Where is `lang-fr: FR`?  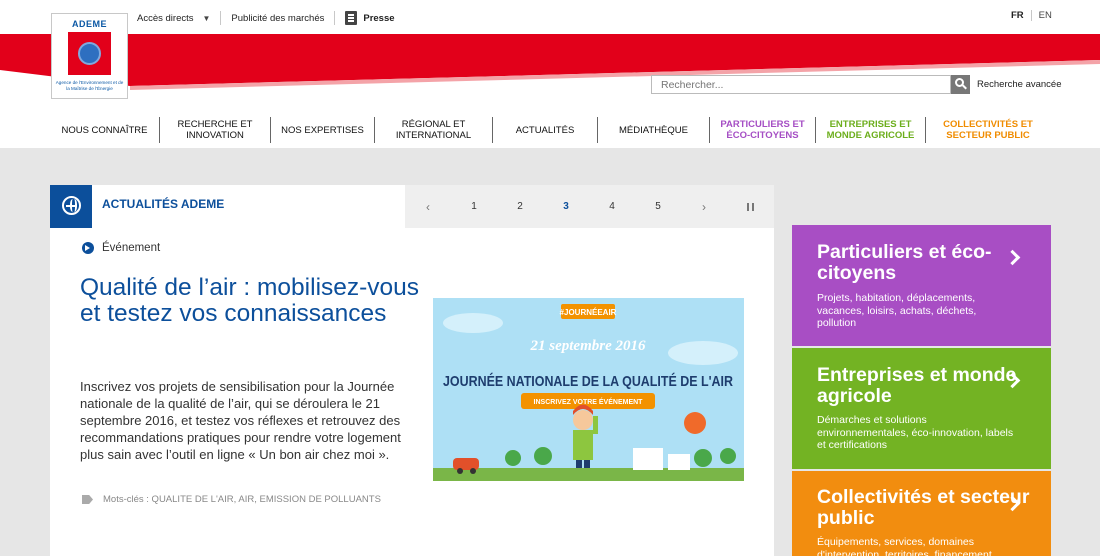 lang-fr: FR is located at coordinates (1021, 15).